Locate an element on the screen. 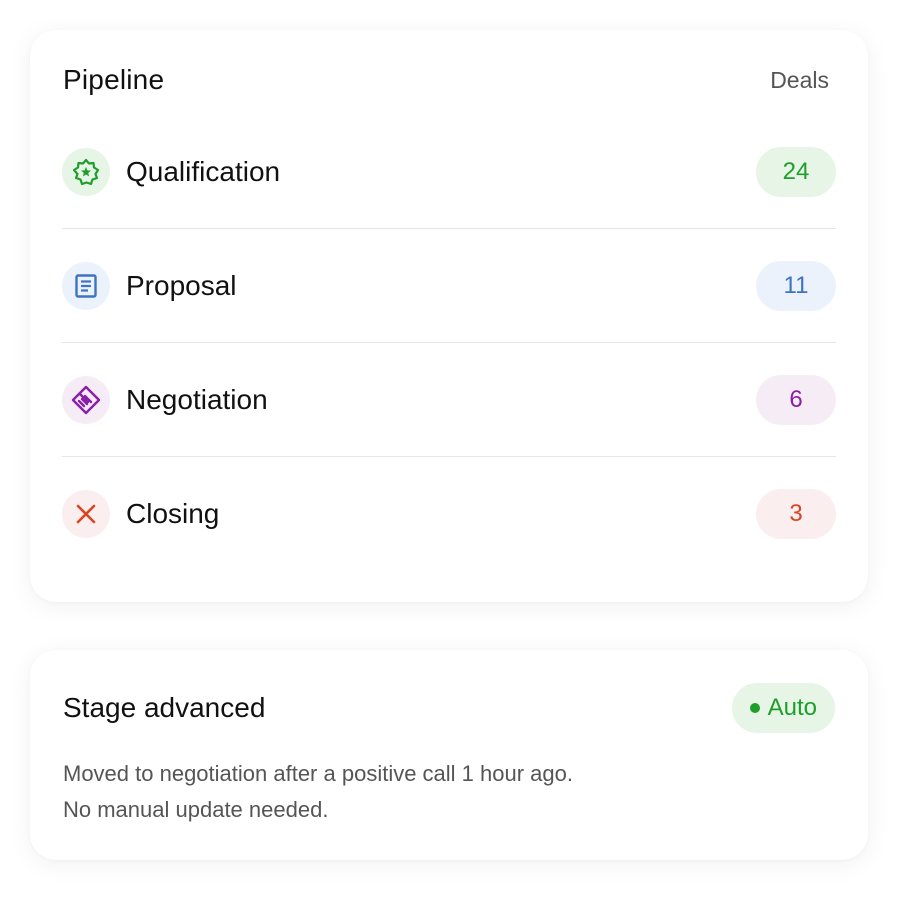 This screenshot has height=906, width=914. stage-row-proposal: Proposal 11 is located at coordinates (449, 286).